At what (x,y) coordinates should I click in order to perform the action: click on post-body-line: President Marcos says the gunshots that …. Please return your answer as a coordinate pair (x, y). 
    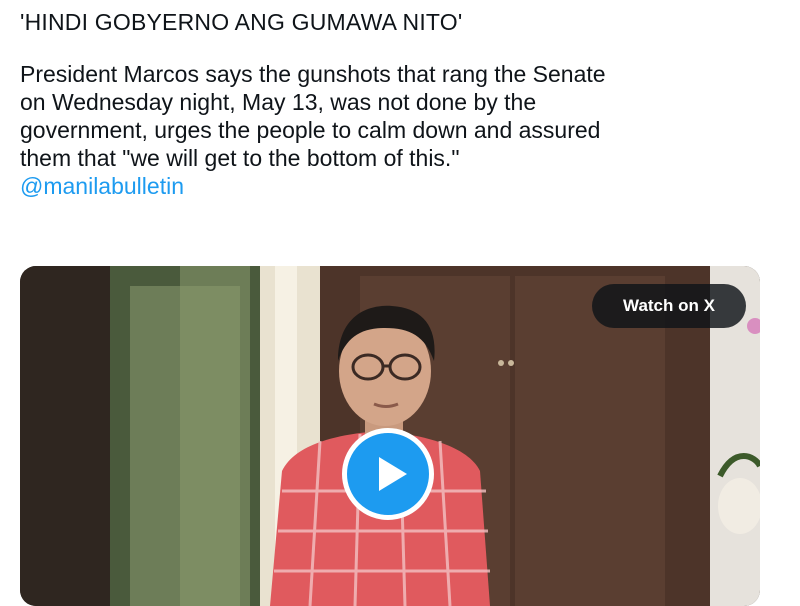
    Looking at the image, I should click on (313, 74).